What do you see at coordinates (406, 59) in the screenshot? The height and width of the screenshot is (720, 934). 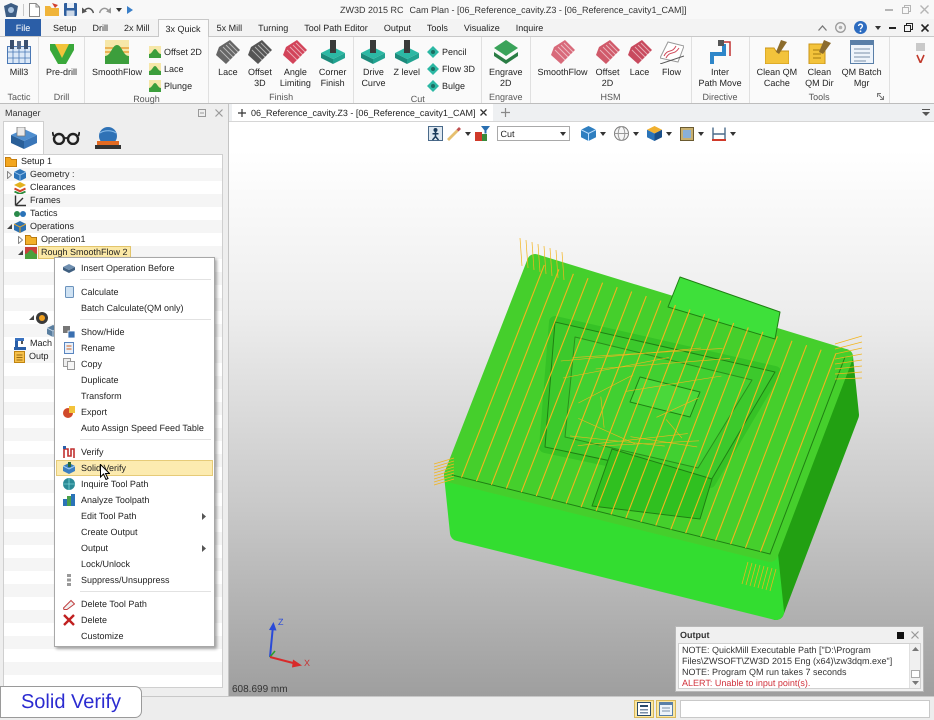 I see `ribbon-tool-button: Z level` at bounding box center [406, 59].